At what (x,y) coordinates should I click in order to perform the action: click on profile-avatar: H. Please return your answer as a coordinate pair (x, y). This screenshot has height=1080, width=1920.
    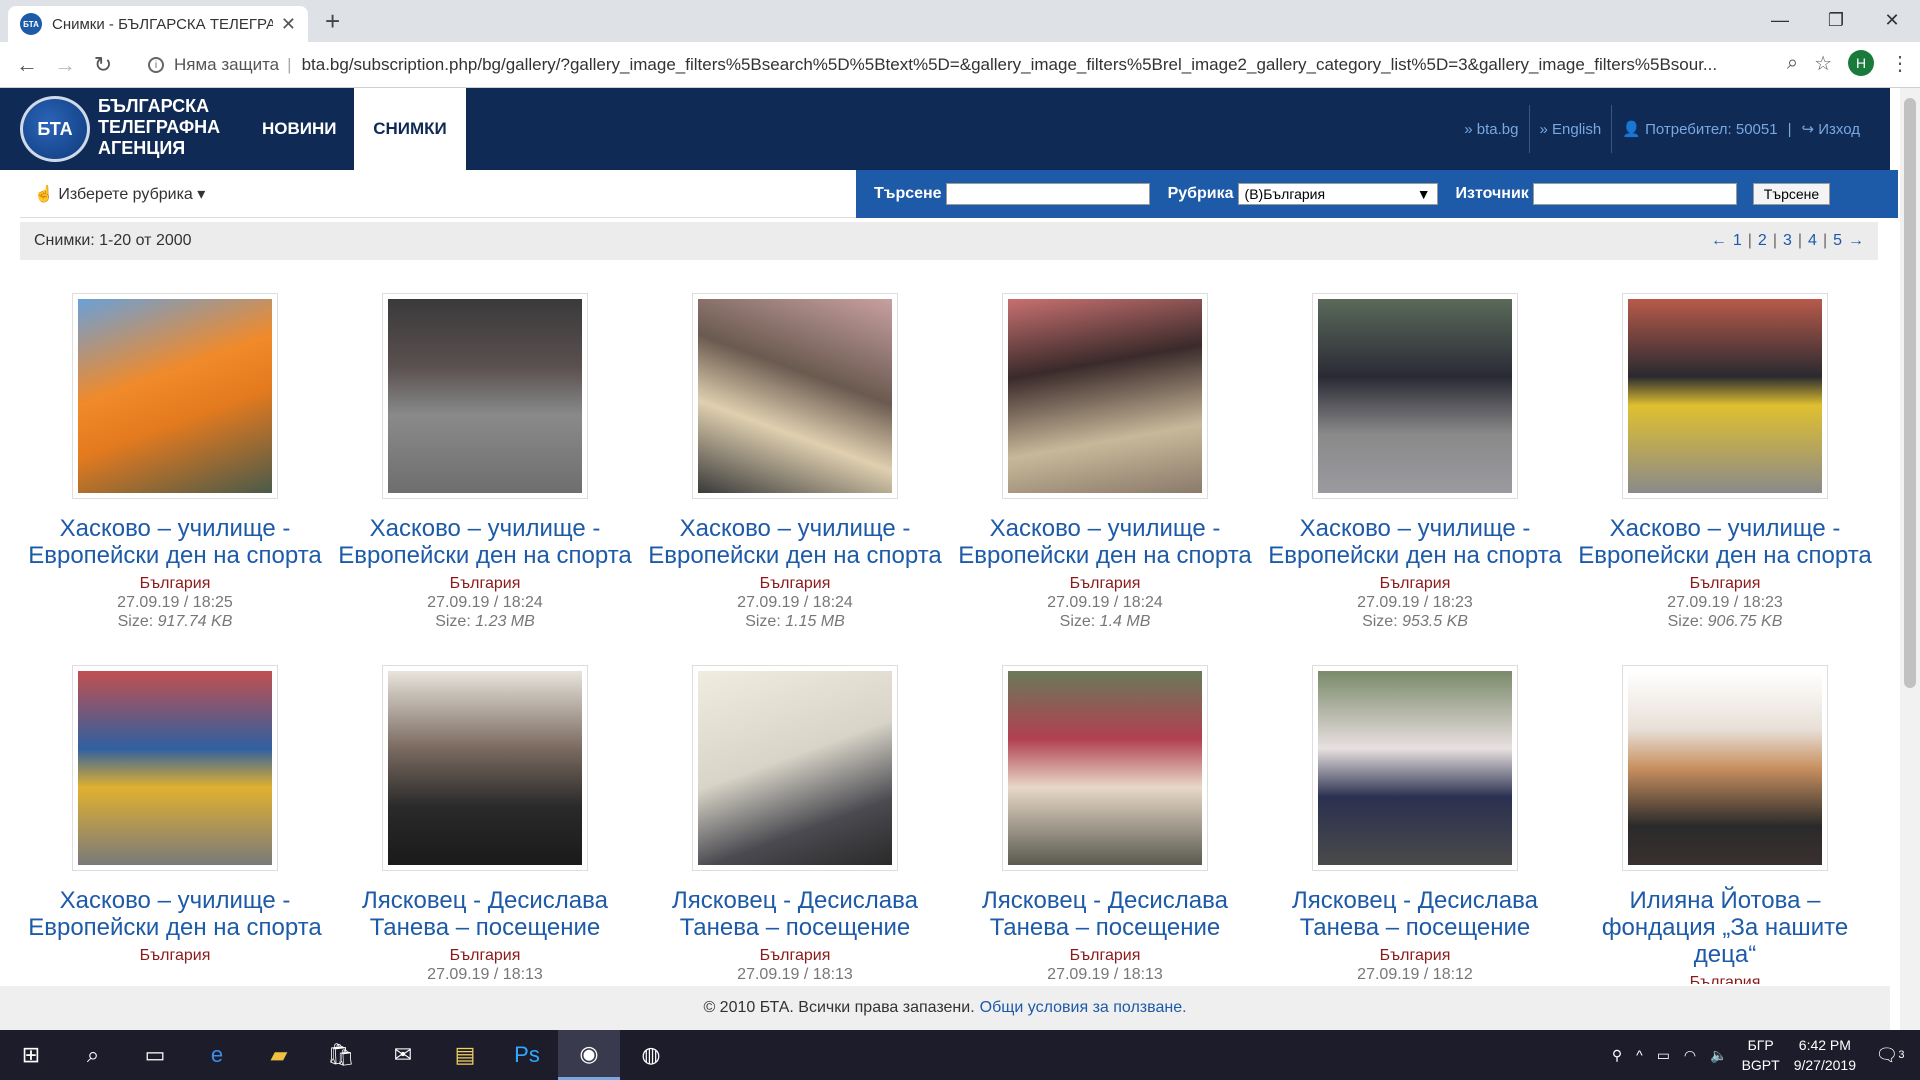
    Looking at the image, I should click on (1861, 63).